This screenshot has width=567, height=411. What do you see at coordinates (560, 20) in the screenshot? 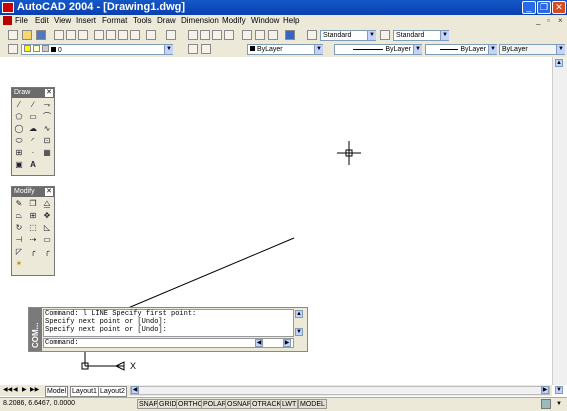
I see `doc-close-button: ×` at bounding box center [560, 20].